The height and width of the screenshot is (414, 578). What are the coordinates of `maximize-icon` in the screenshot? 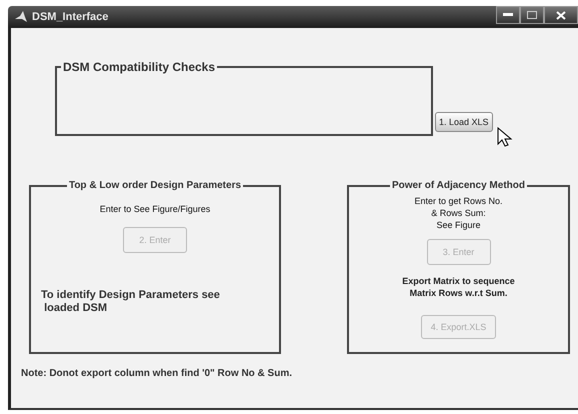 It's located at (532, 15).